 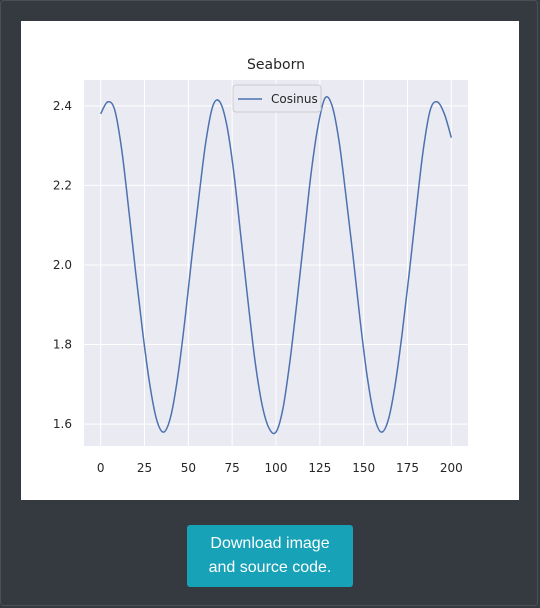 What do you see at coordinates (276, 468) in the screenshot?
I see `x-tick-label: 100` at bounding box center [276, 468].